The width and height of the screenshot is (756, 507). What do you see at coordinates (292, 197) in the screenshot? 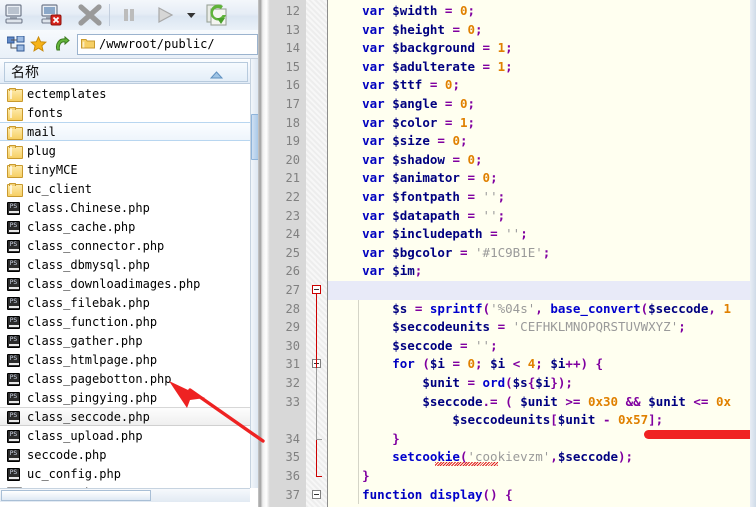
I see `line-number: 22` at bounding box center [292, 197].